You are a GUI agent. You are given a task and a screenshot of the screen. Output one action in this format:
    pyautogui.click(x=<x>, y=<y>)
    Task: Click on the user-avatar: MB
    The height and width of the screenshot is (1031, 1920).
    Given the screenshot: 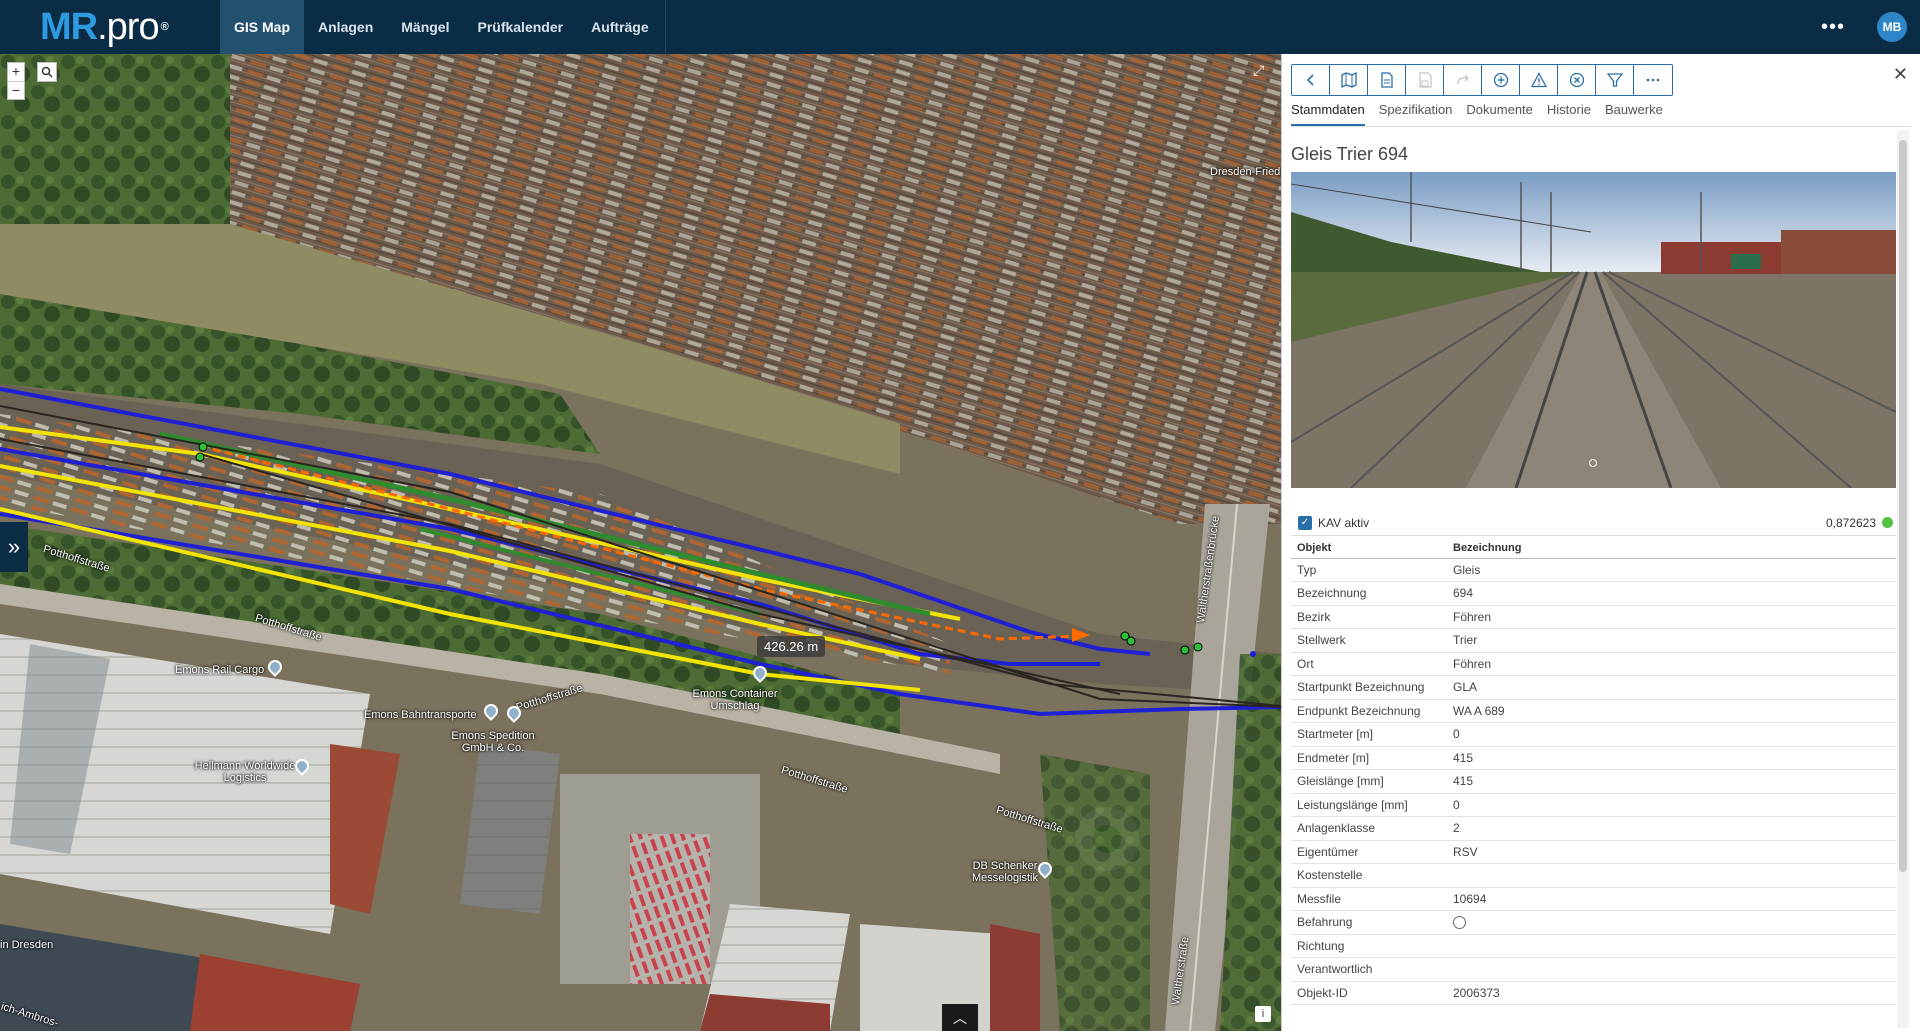 What is the action you would take?
    pyautogui.click(x=1892, y=27)
    